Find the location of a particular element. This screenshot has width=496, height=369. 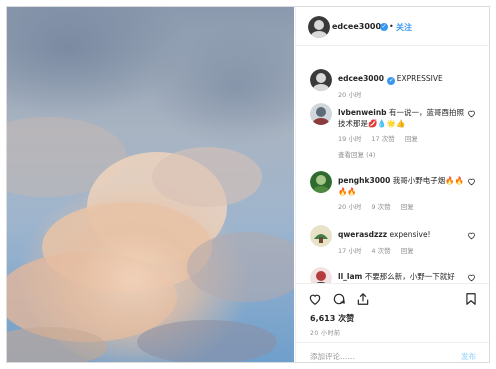

view-replies-link: 查看回复 (4) is located at coordinates (356, 154).